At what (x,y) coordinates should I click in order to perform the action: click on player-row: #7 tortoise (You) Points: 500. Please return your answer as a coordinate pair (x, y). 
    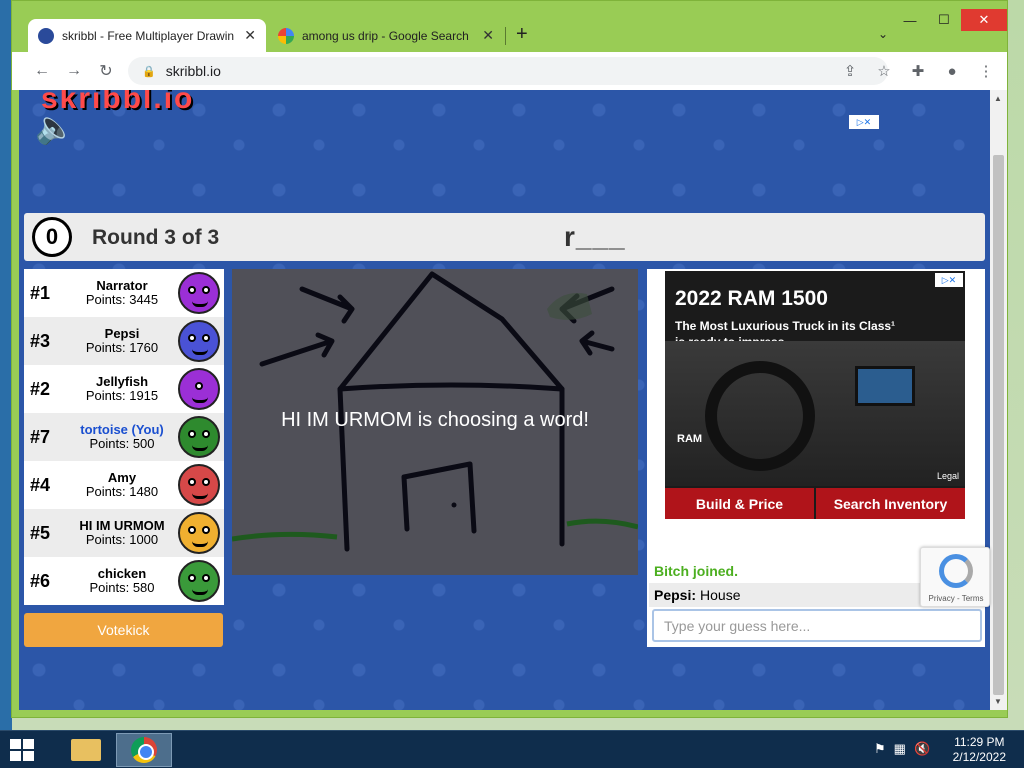
    Looking at the image, I should click on (124, 437).